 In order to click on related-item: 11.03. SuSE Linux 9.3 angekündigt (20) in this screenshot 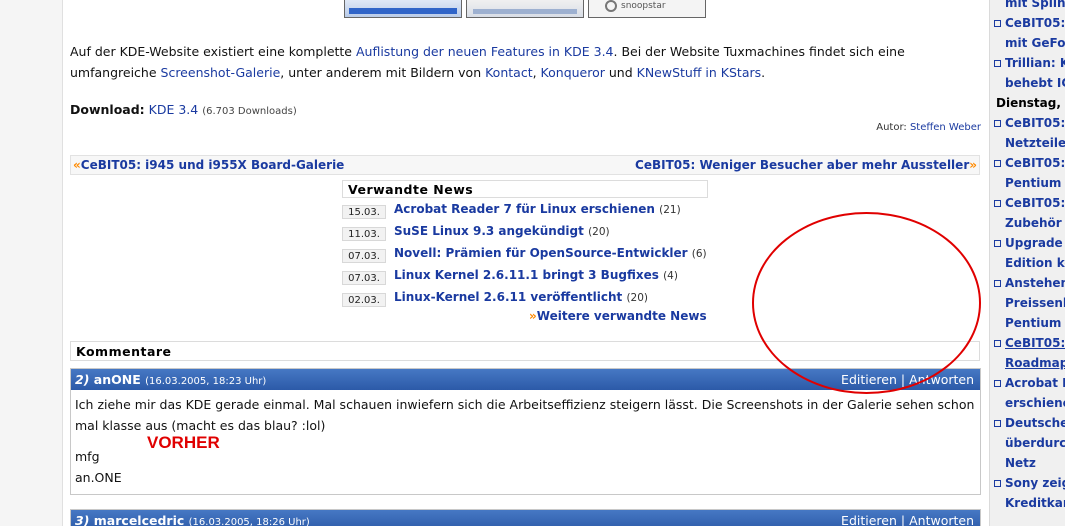, I will do `click(525, 231)`.